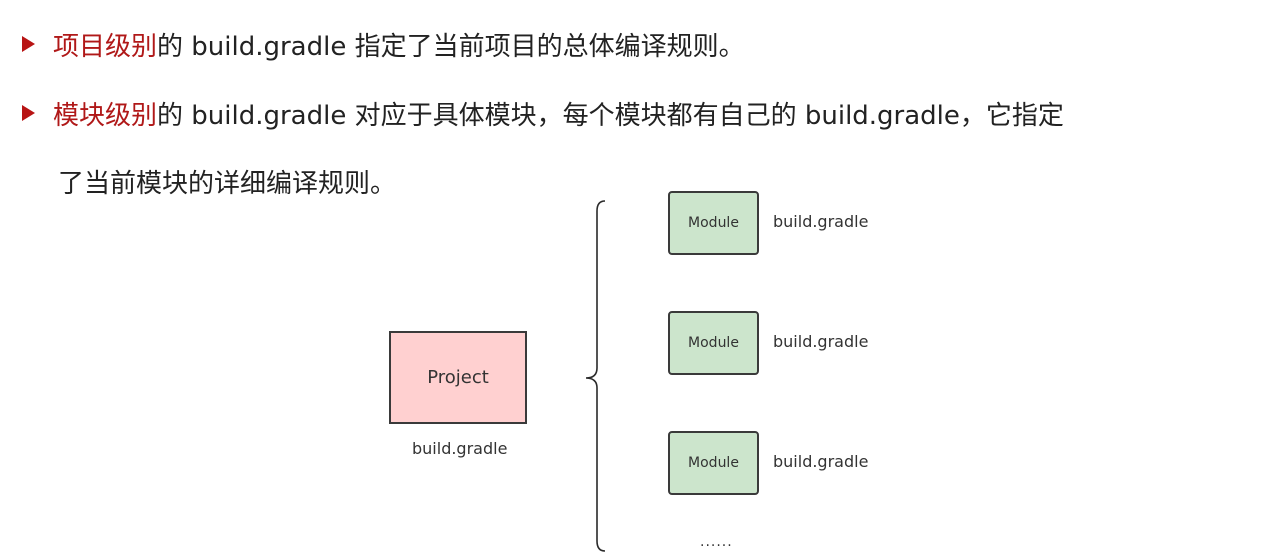 The height and width of the screenshot is (557, 1262). Describe the element at coordinates (821, 461) in the screenshot. I see `module-3-build-gradle-label: build.gradle` at that location.